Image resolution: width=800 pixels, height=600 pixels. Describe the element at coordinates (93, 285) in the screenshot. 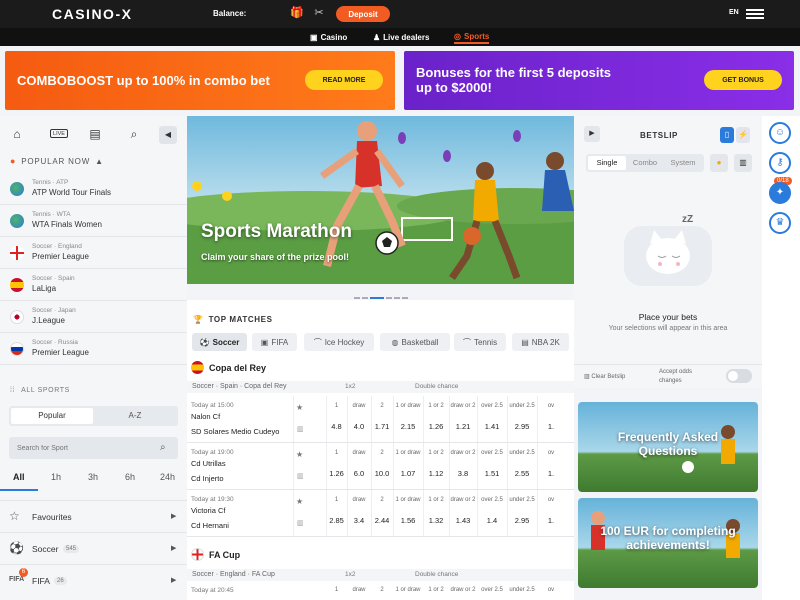

I see `popular-item: Soccer · Spain LaLiga` at that location.